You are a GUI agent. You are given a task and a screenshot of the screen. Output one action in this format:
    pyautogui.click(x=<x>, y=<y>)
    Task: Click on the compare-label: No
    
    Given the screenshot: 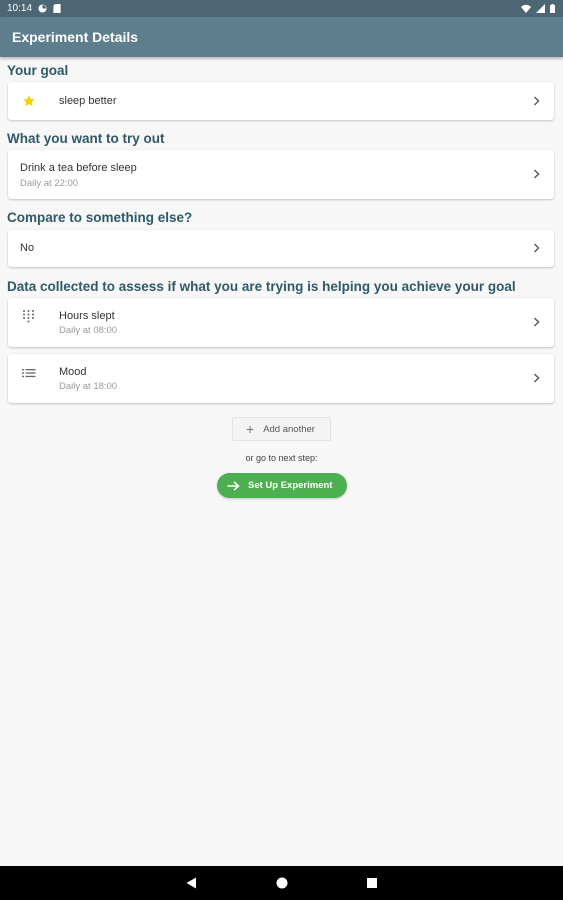 What is the action you would take?
    pyautogui.click(x=27, y=248)
    